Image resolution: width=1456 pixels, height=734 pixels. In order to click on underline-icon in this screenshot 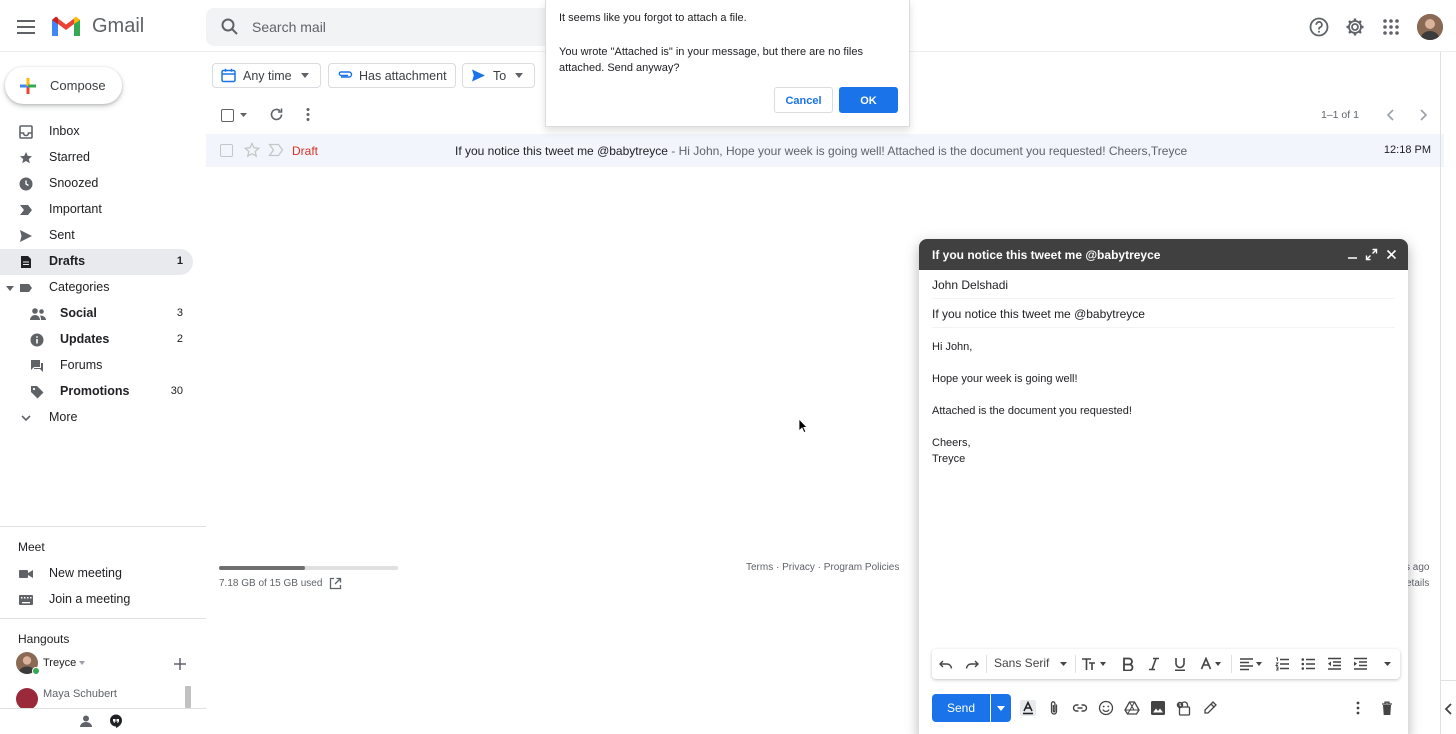, I will do `click(1180, 664)`.